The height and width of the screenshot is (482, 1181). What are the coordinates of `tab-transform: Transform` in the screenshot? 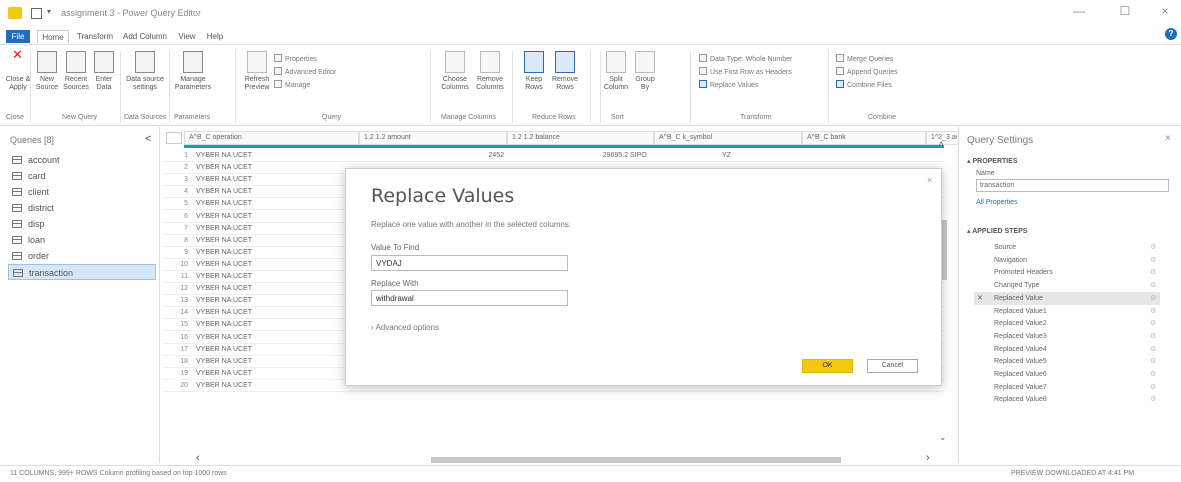 It's located at (95, 36).